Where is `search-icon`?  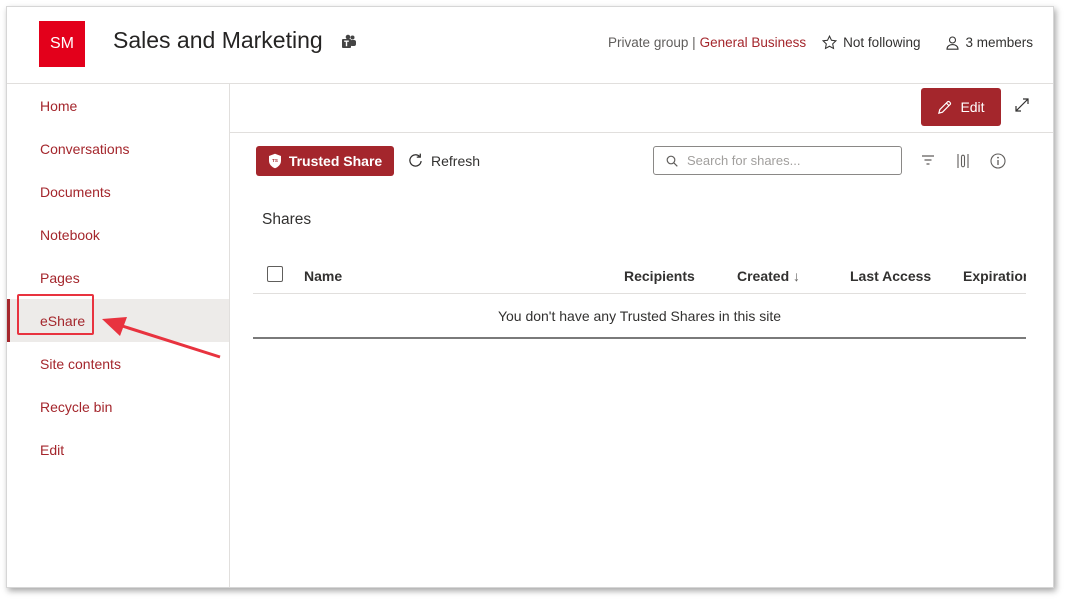
search-icon is located at coordinates (672, 161).